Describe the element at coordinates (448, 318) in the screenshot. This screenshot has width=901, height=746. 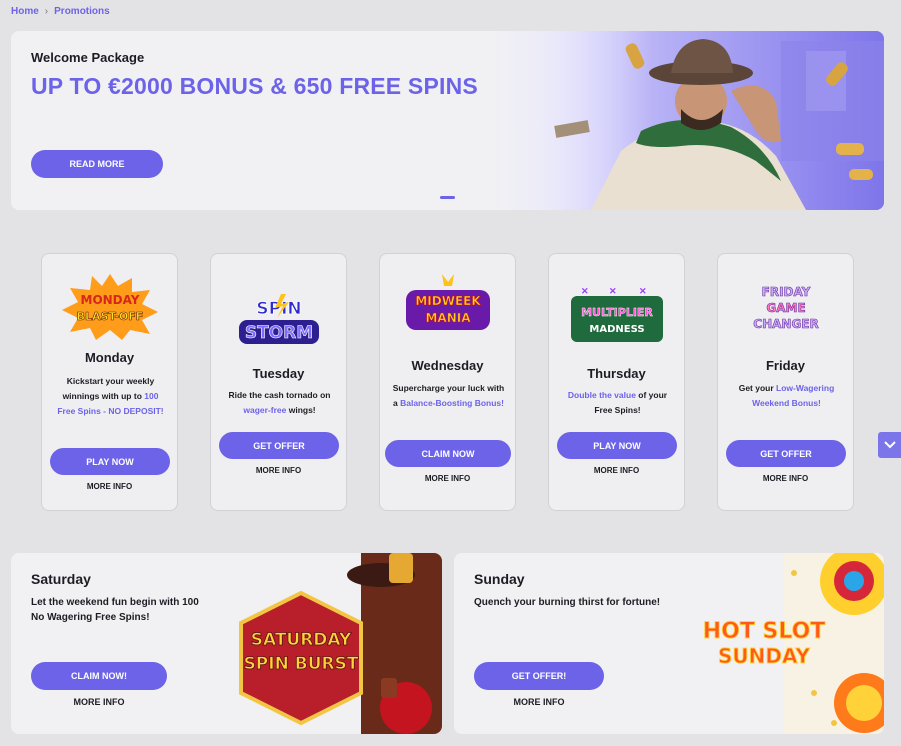
I see `wednesday-logo-line-2: MANIA` at that location.